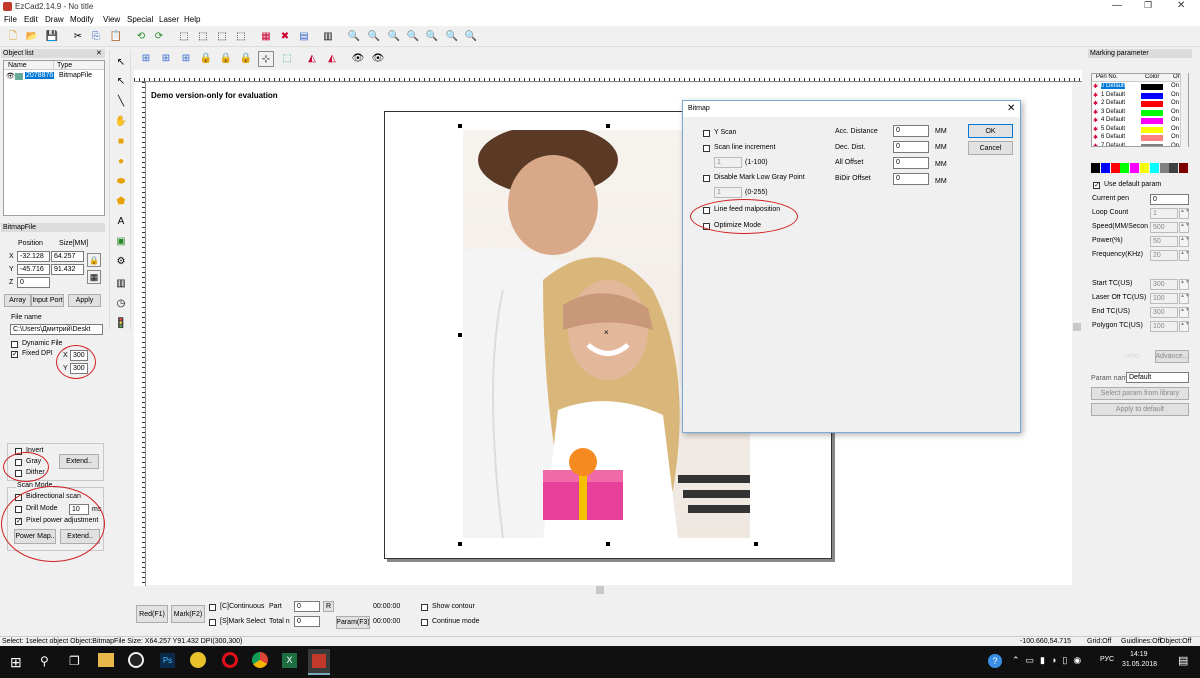 The height and width of the screenshot is (678, 1200). What do you see at coordinates (198, 660) in the screenshot?
I see `app-icon-yellow` at bounding box center [198, 660].